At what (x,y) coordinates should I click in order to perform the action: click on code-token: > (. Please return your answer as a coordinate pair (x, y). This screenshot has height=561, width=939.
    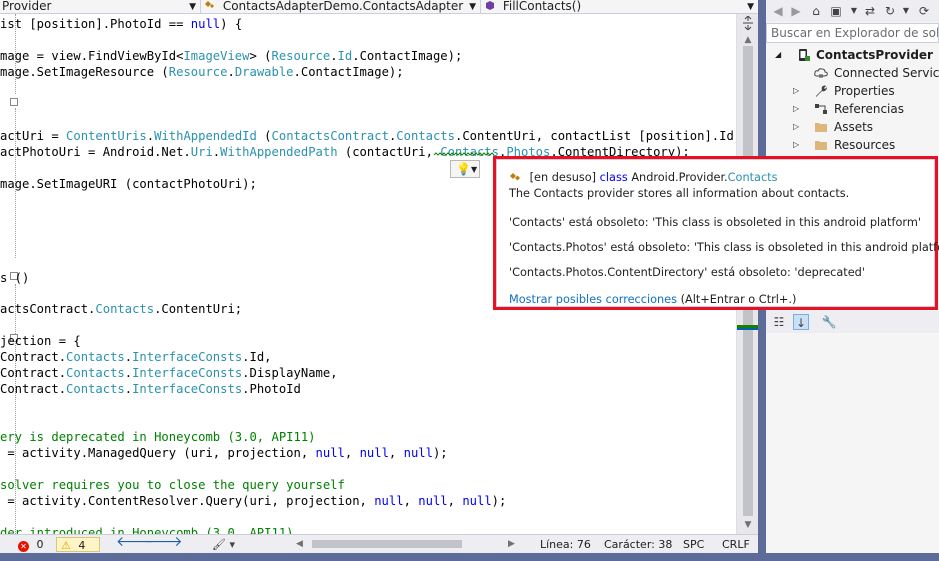
    Looking at the image, I should click on (260, 56).